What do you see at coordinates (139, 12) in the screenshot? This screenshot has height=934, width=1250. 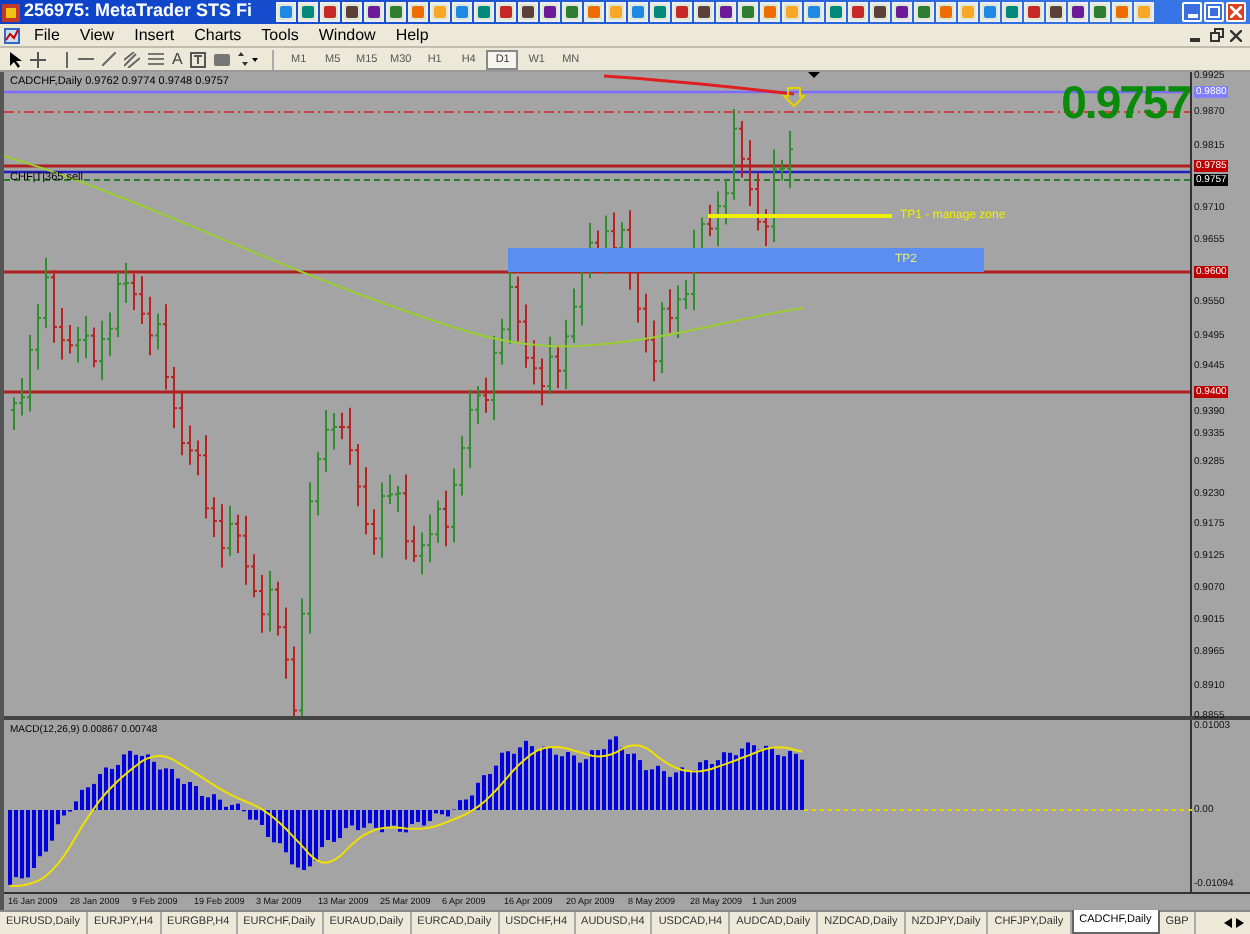 I see `window-title: 256975: MetaTrader STS Fi` at bounding box center [139, 12].